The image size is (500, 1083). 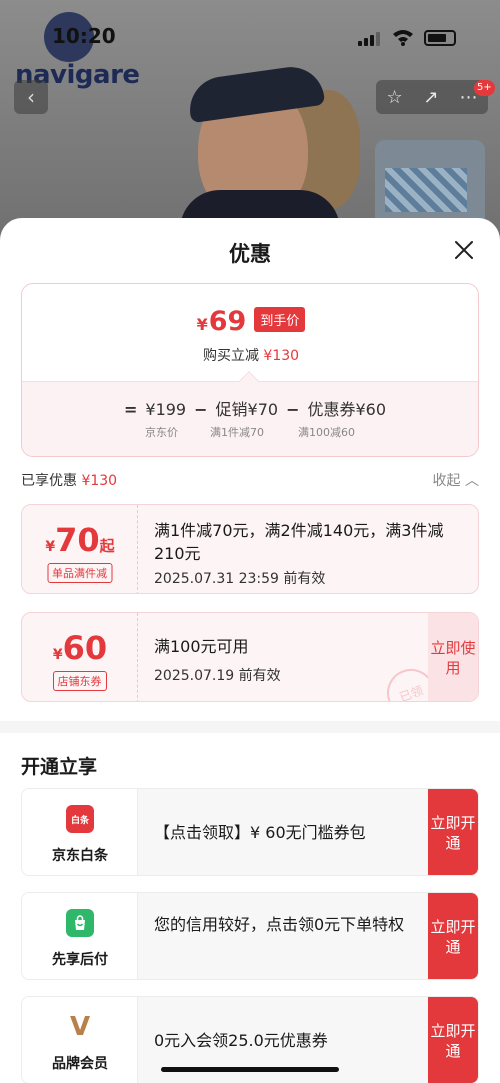 What do you see at coordinates (347, 409) in the screenshot?
I see `coupon-amount: 优惠券¥60` at bounding box center [347, 409].